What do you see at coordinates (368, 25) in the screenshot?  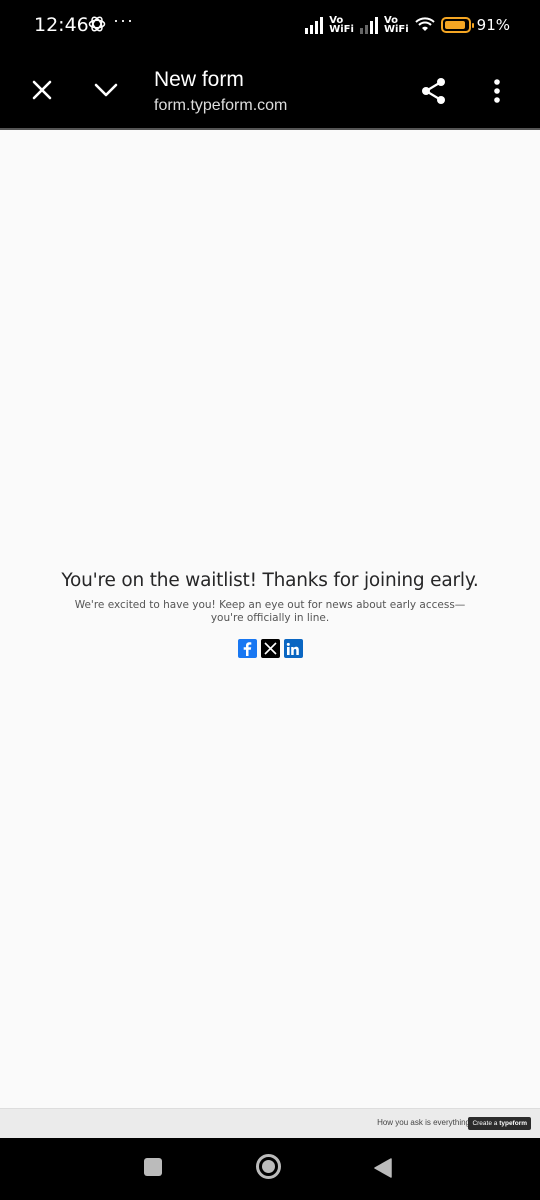 I see `signal-2-icon` at bounding box center [368, 25].